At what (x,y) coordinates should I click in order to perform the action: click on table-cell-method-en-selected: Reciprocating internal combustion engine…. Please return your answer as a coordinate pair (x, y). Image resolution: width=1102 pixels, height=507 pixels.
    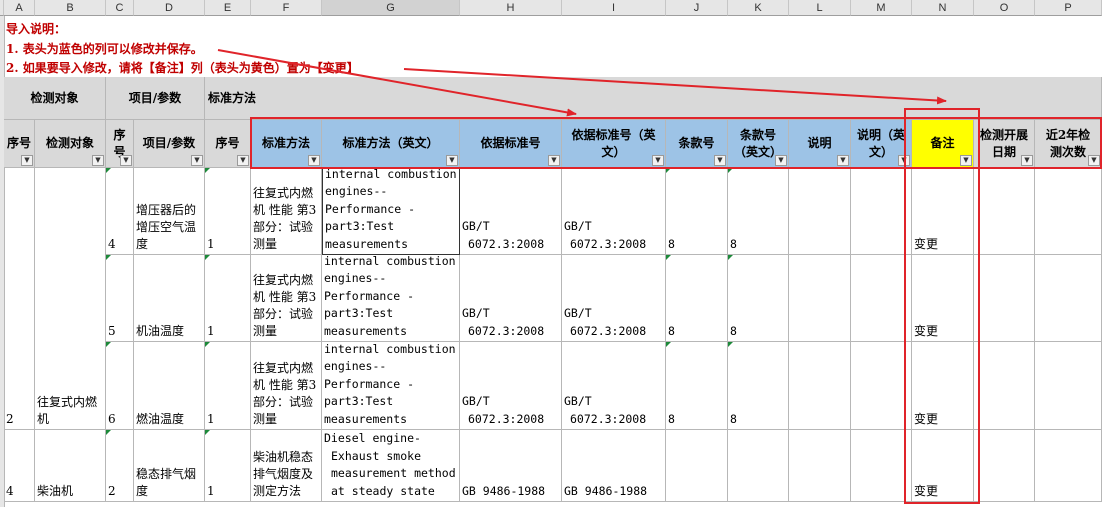
    Looking at the image, I should click on (391, 211).